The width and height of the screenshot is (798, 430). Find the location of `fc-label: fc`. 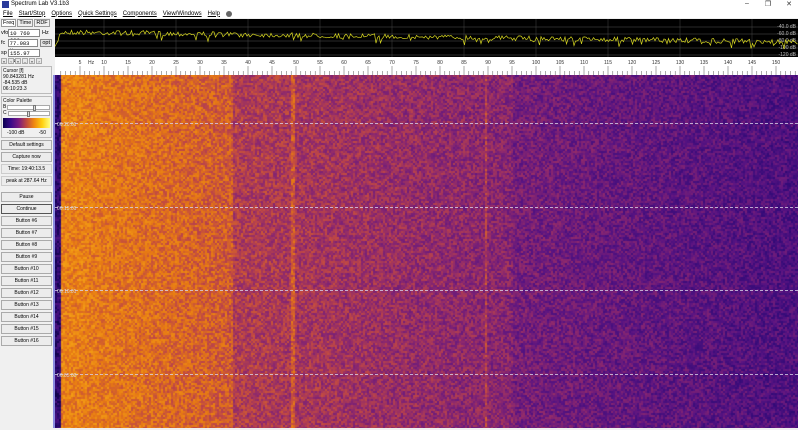

fc-label: fc is located at coordinates (3, 42).